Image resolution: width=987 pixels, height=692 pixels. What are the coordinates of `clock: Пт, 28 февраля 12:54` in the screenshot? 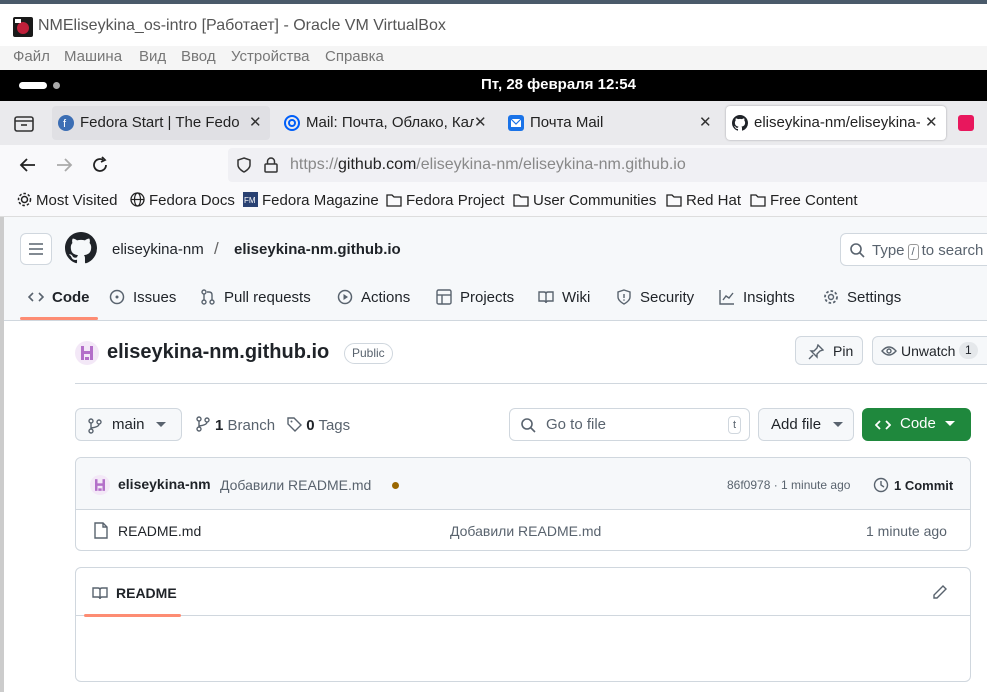 It's located at (493, 84).